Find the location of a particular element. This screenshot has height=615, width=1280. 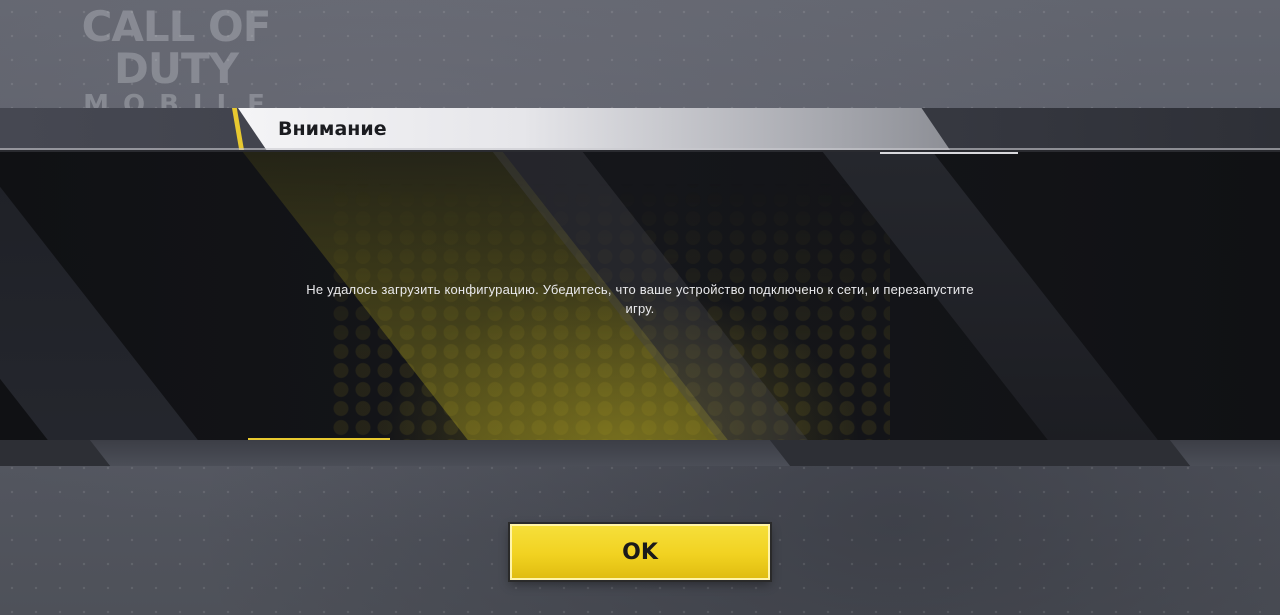

game-logo: CALL OF DUTY MOBILE is located at coordinates (176, 60).